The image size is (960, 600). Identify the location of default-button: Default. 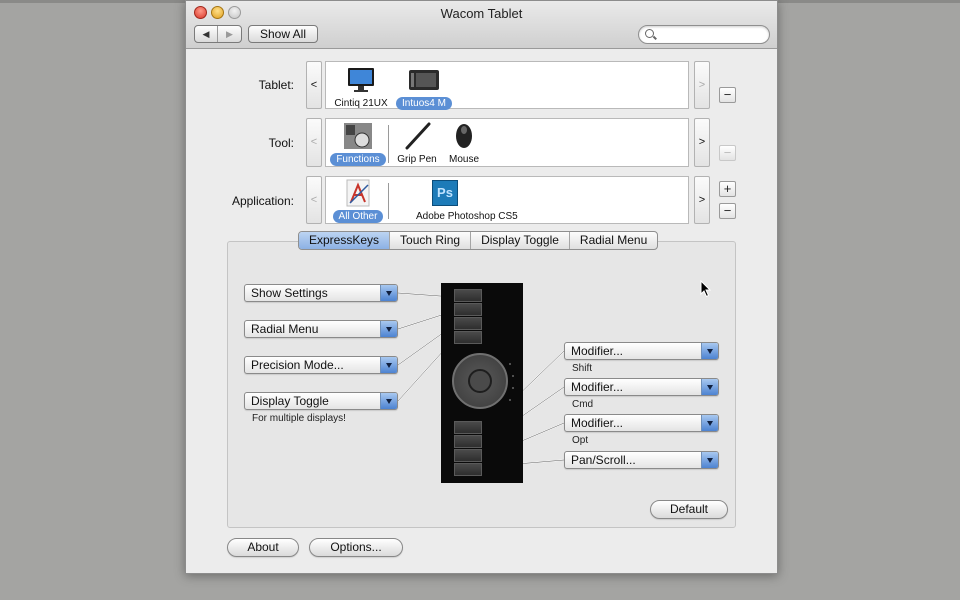
(689, 509).